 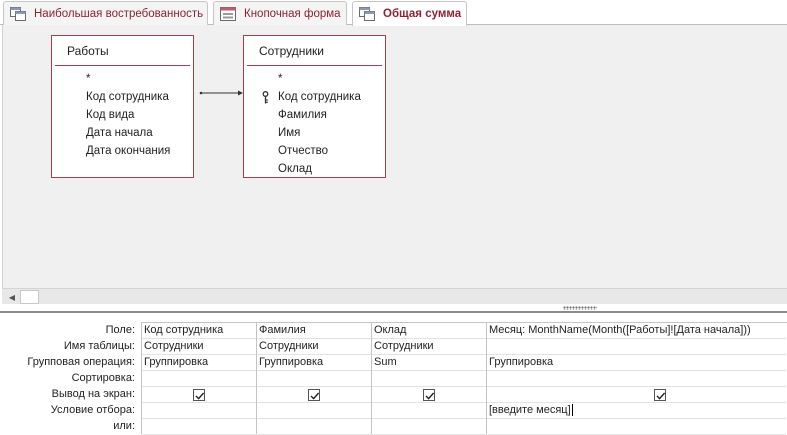 What do you see at coordinates (81, 362) in the screenshot?
I see `row-label-total: Групповая операция:` at bounding box center [81, 362].